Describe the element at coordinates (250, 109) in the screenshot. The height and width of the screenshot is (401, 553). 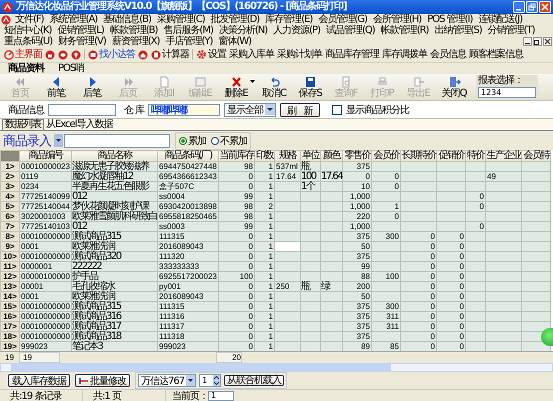
I see `show-dropdown: 显示全部` at that location.